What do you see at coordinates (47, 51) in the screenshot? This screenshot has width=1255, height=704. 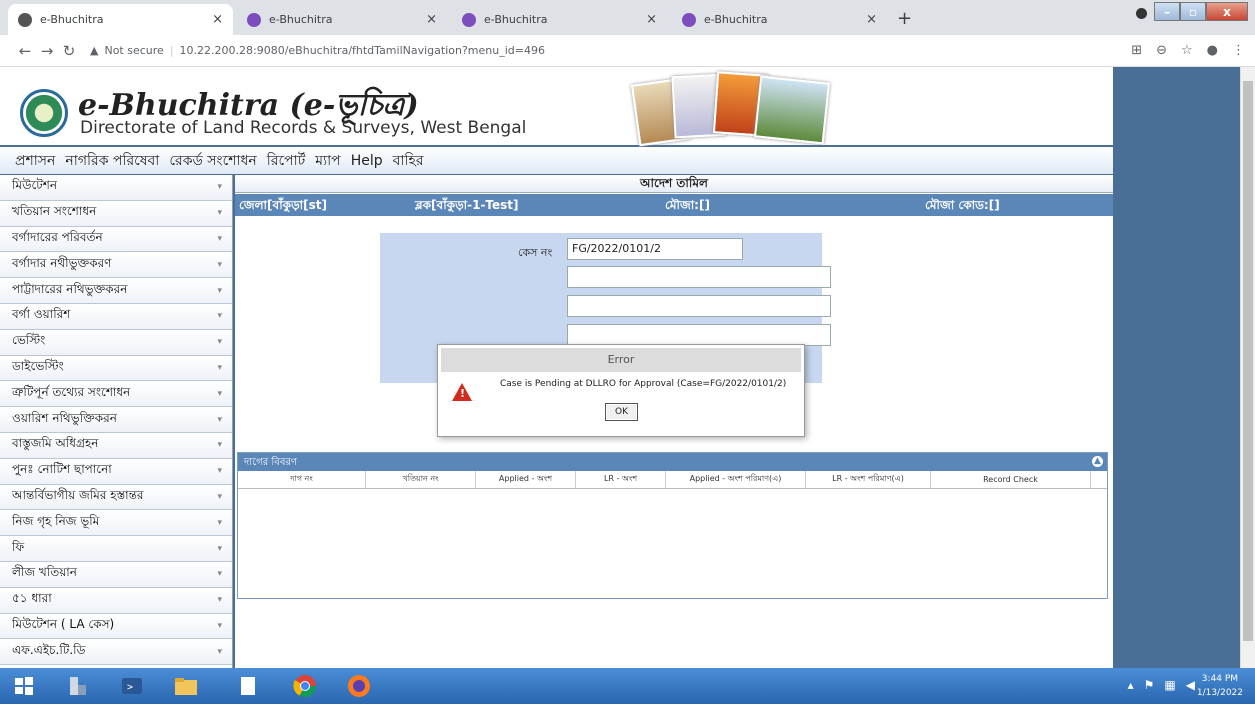 I see `forward-icon: →` at bounding box center [47, 51].